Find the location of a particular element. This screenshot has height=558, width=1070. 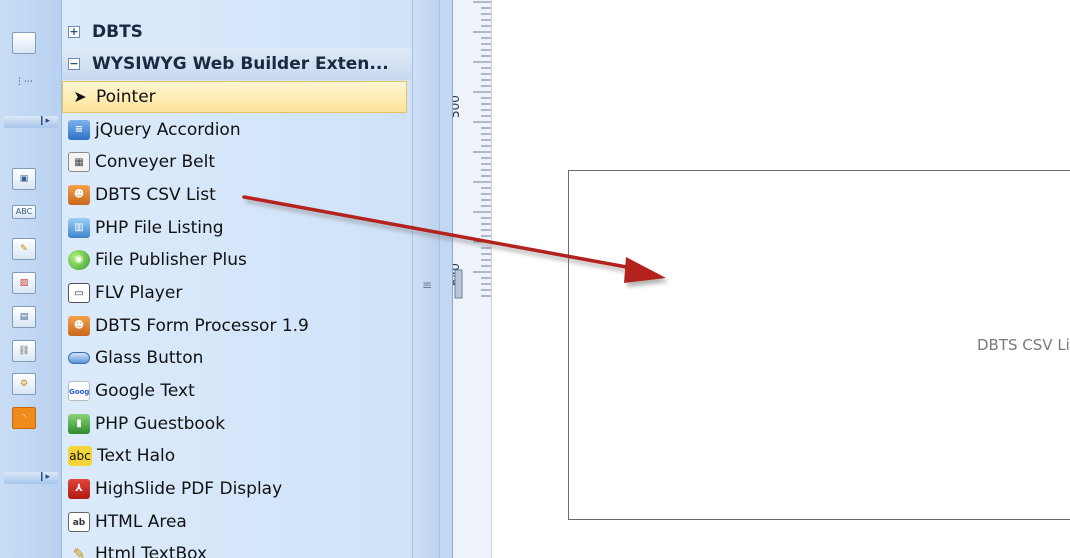

group-dbts: + DBTS is located at coordinates (237, 32).